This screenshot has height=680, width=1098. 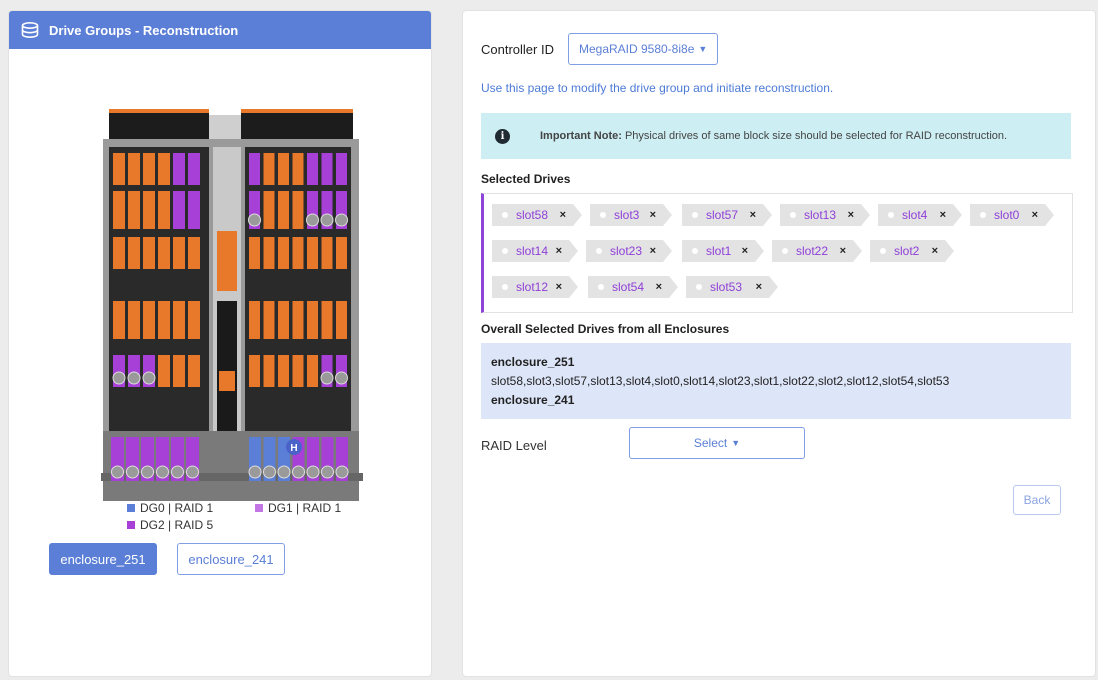 I want to click on chip-label: slot22, so click(x=812, y=251).